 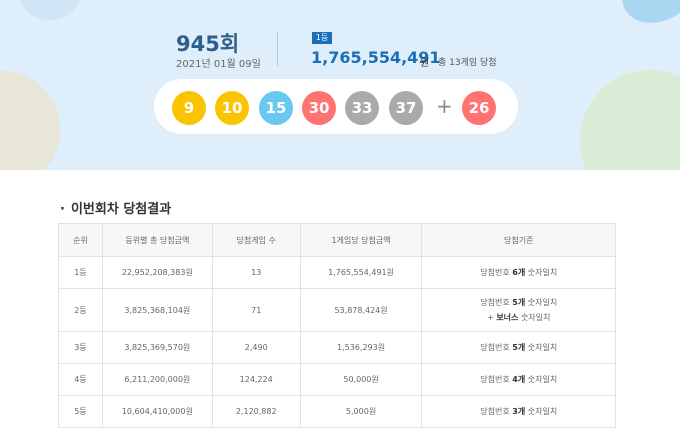 I want to click on cell-games: 2,490, so click(x=256, y=347).